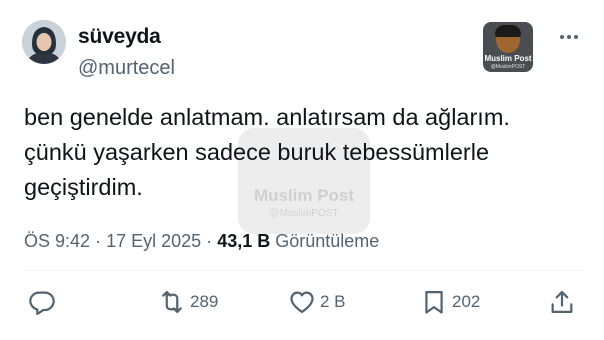 The image size is (604, 340). I want to click on like-button: 2 B, so click(317, 302).